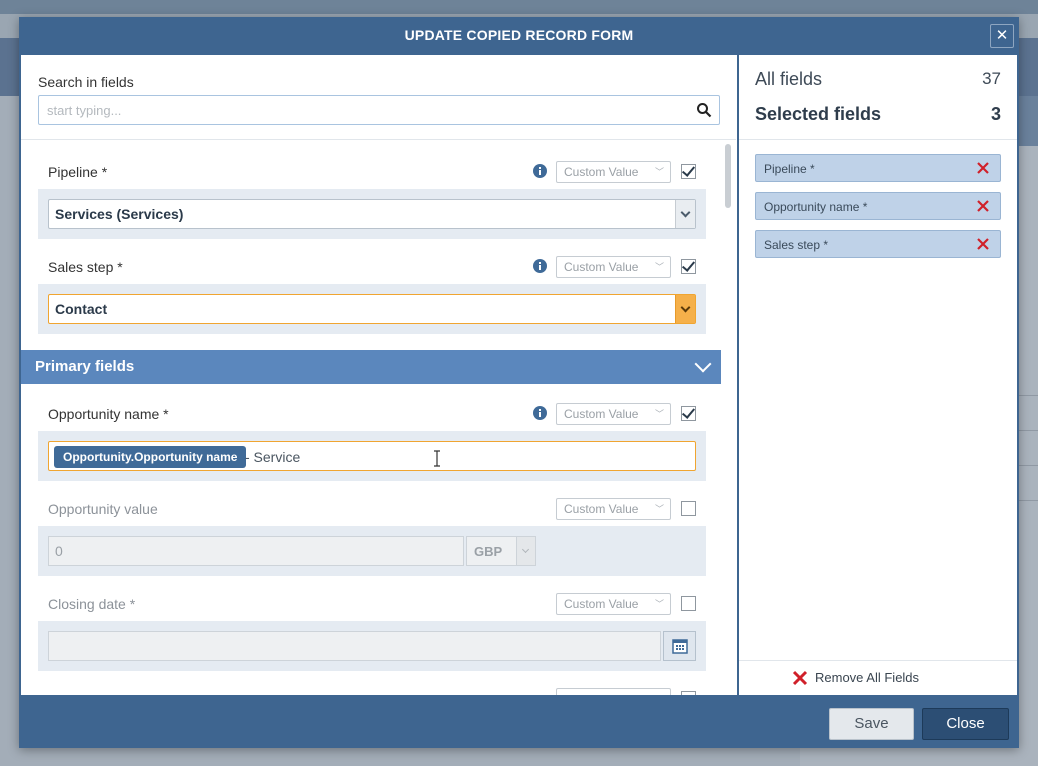 This screenshot has width=1038, height=766. Describe the element at coordinates (372, 309) in the screenshot. I see `sales-step-dropdown: Contact` at that location.